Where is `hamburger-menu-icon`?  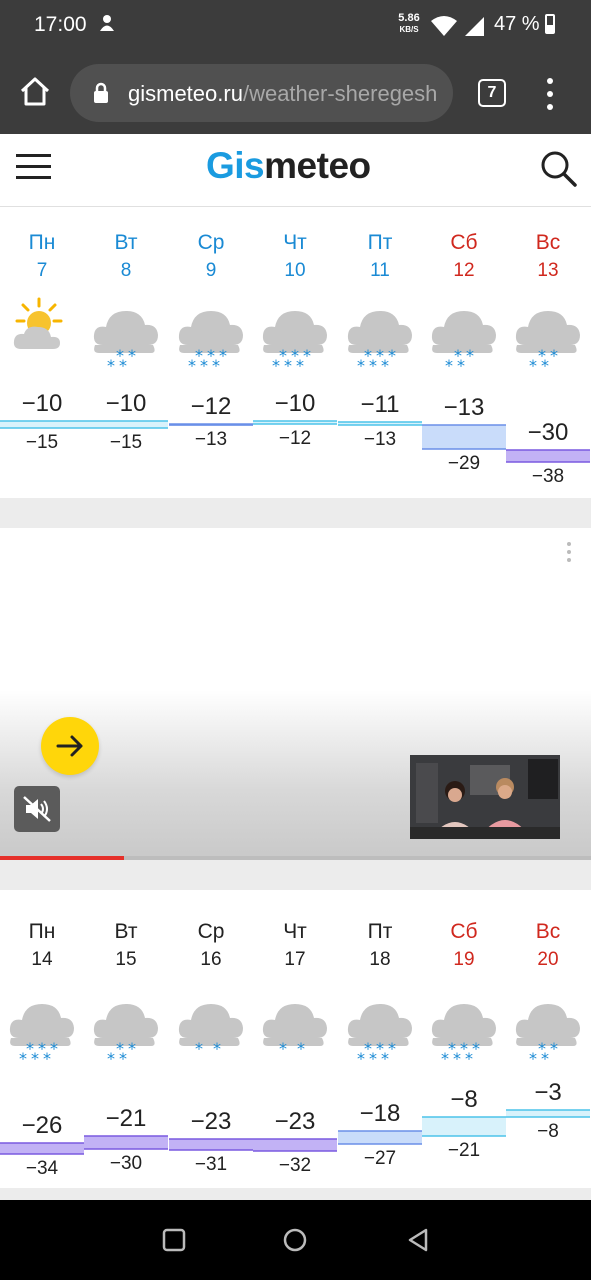 hamburger-menu-icon is located at coordinates (34, 167).